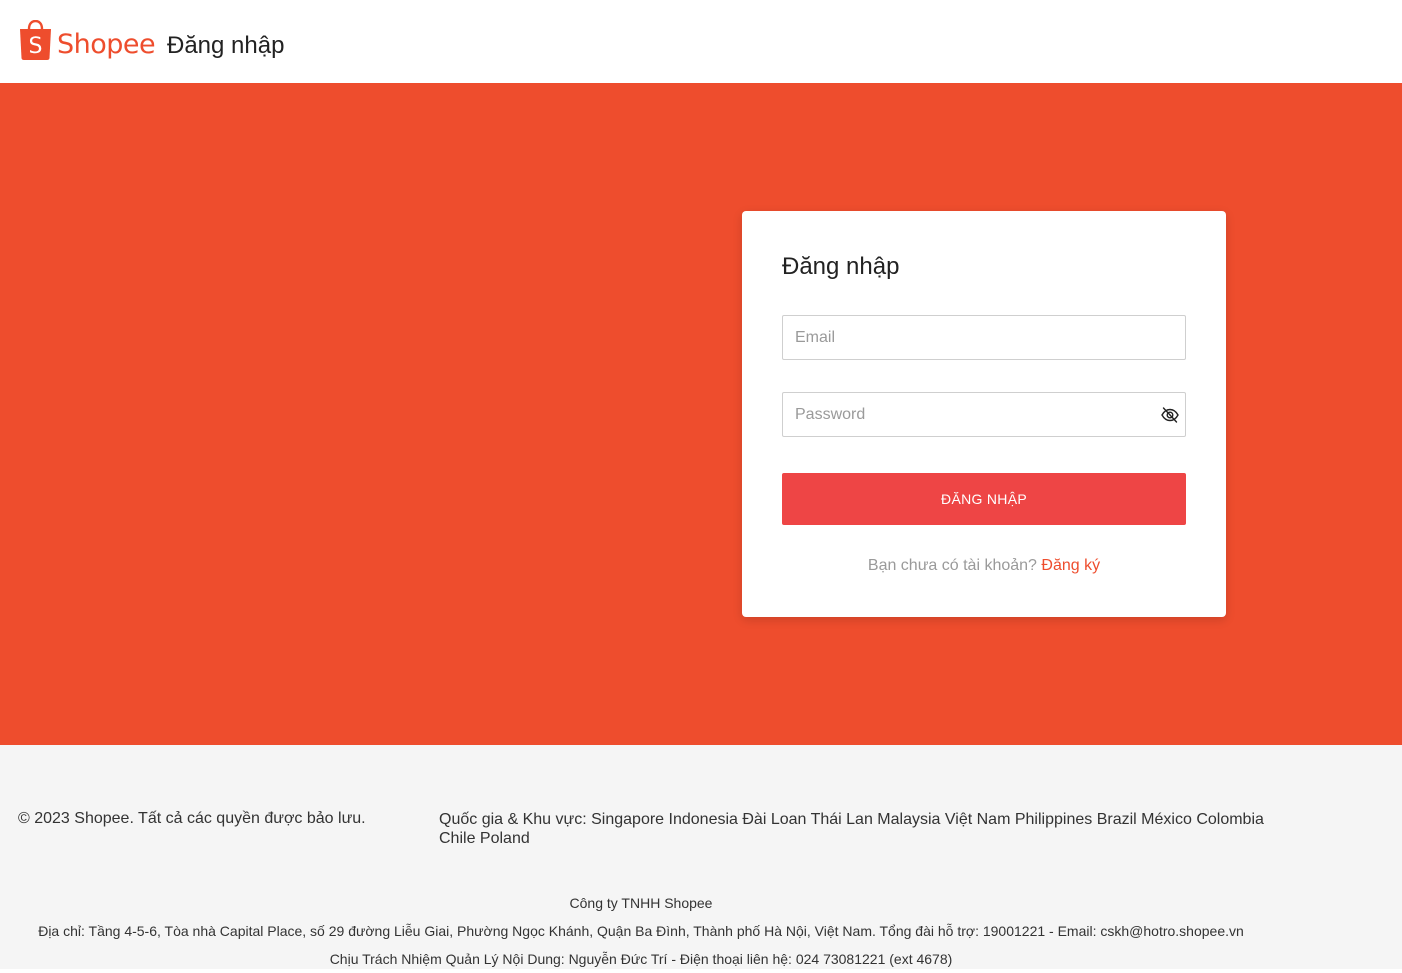 The height and width of the screenshot is (973, 1402). I want to click on shopee-bag-icon: S, so click(35, 40).